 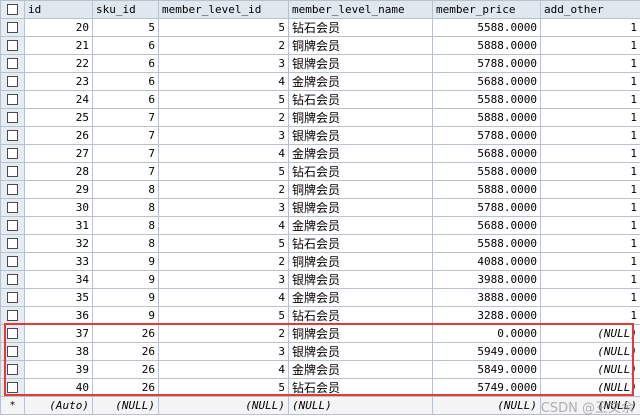 I want to click on cell-member-price: 5749.0000, so click(x=486, y=387).